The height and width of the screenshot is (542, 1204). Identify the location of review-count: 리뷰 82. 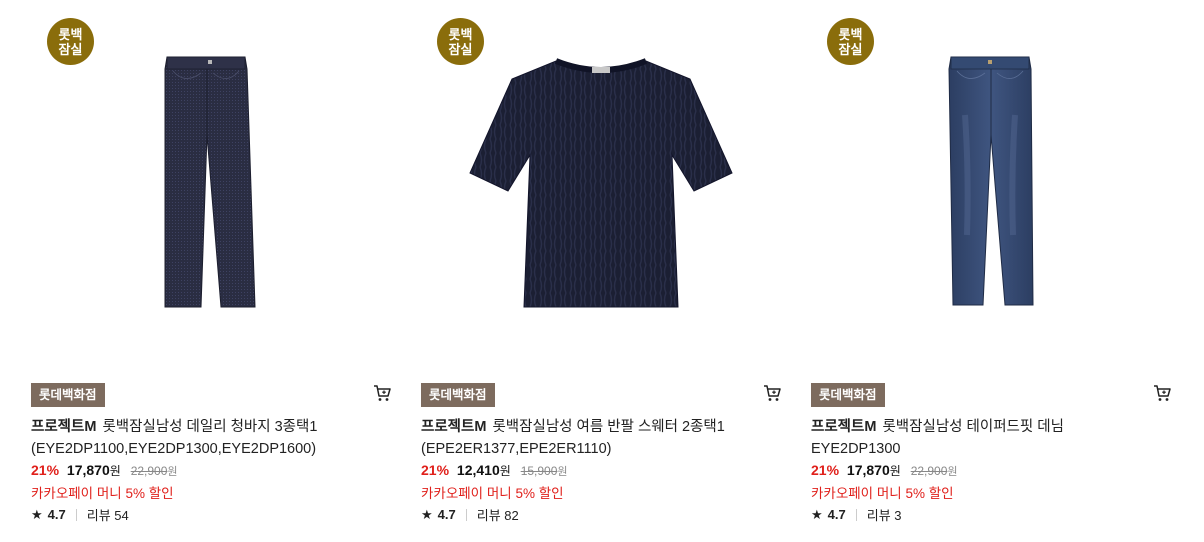
(498, 514).